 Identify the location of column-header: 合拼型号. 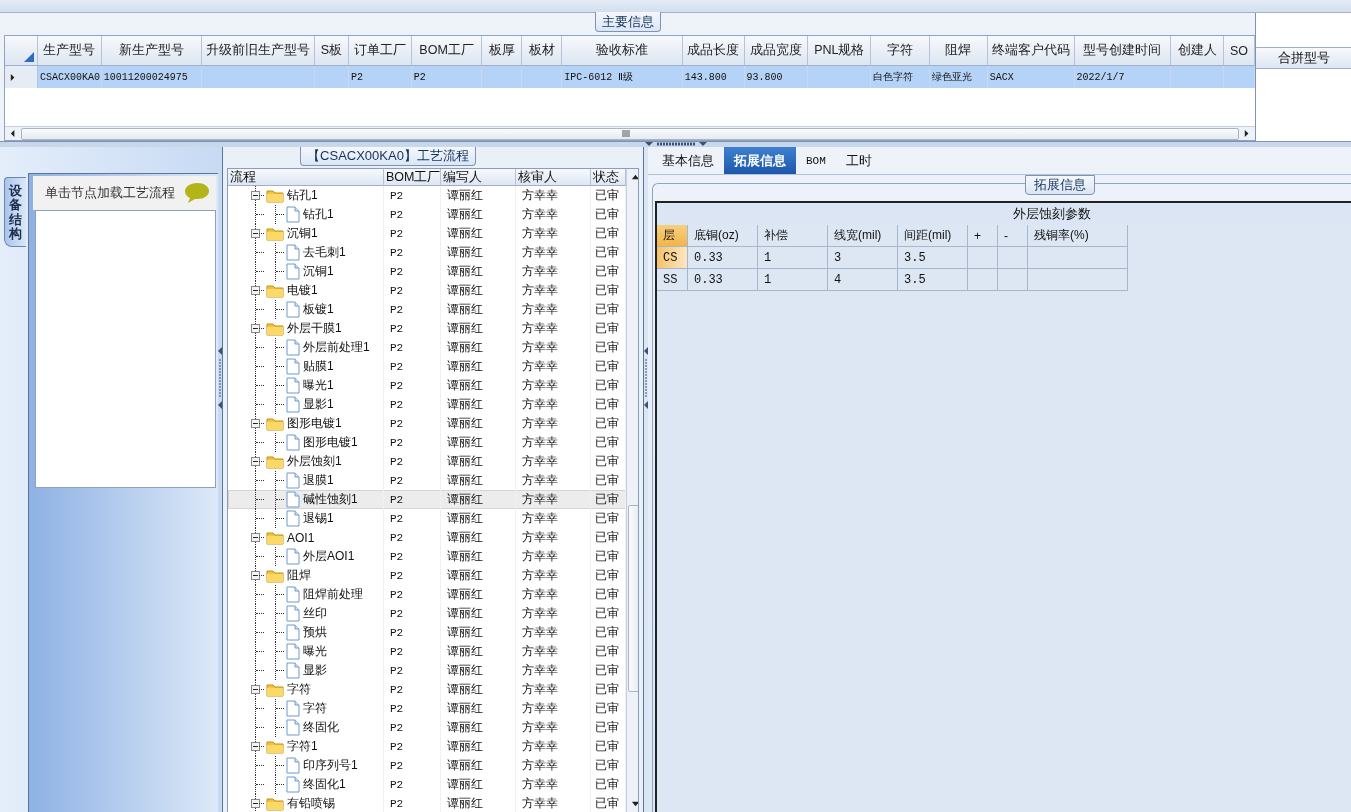
(1303, 58).